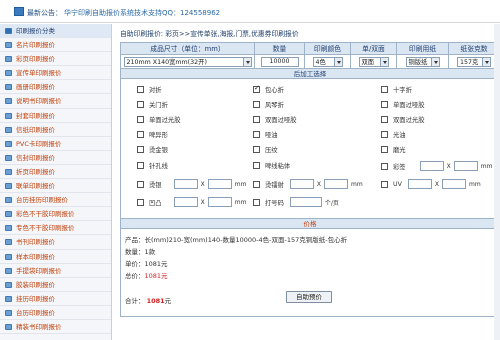 This screenshot has height=340, width=500. Describe the element at coordinates (268, 104) in the screenshot. I see `option-accordion-fold: 风琴折` at that location.